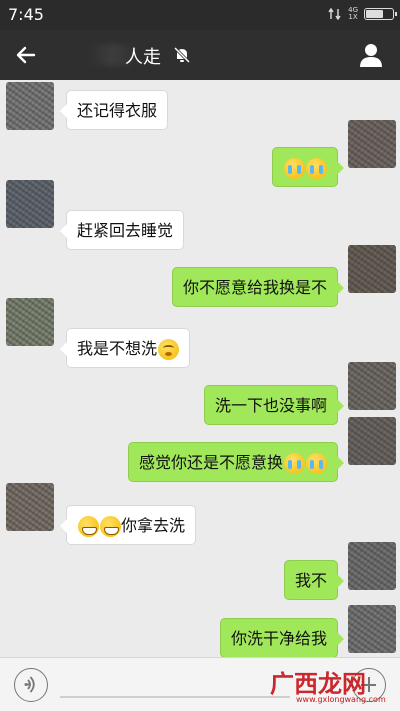 The width and height of the screenshot is (400, 711). I want to click on outgoing-message: 我不, so click(314, 580).